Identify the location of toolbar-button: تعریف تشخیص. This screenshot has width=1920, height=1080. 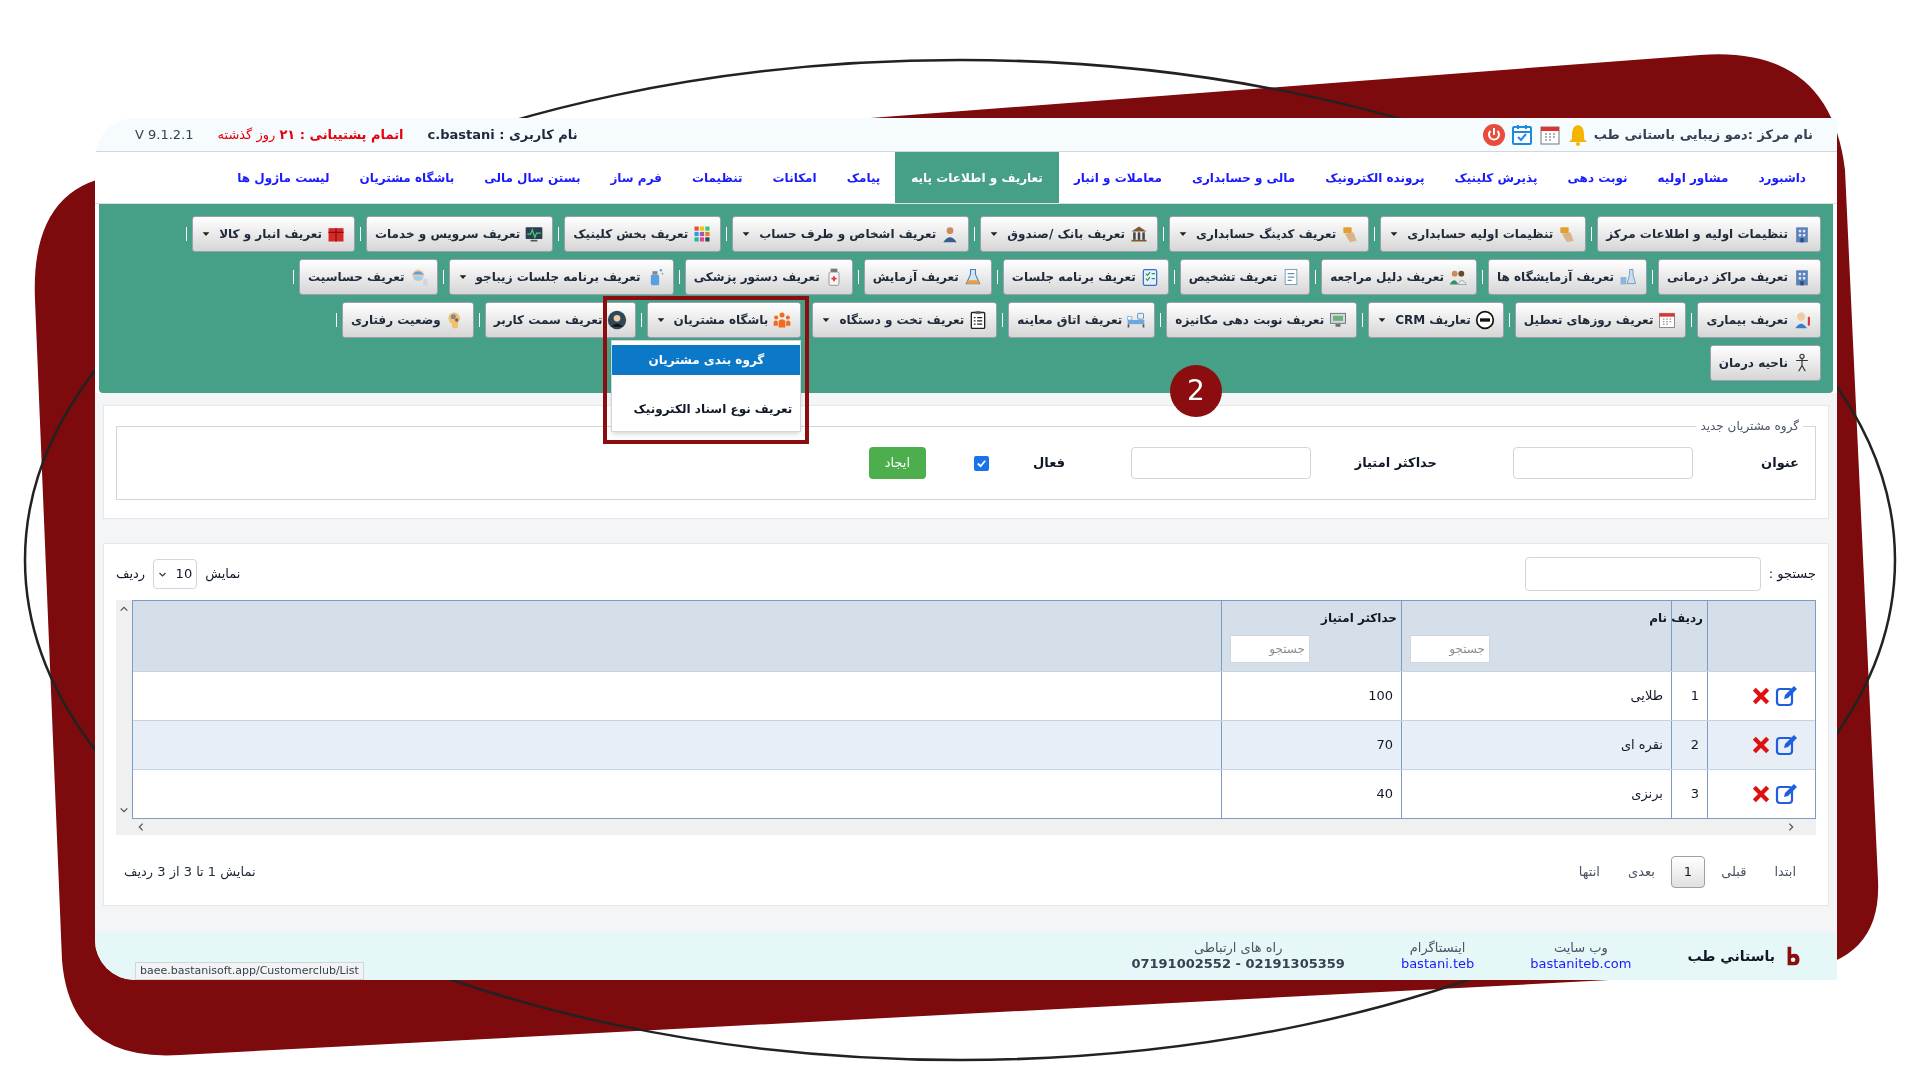
(1245, 277).